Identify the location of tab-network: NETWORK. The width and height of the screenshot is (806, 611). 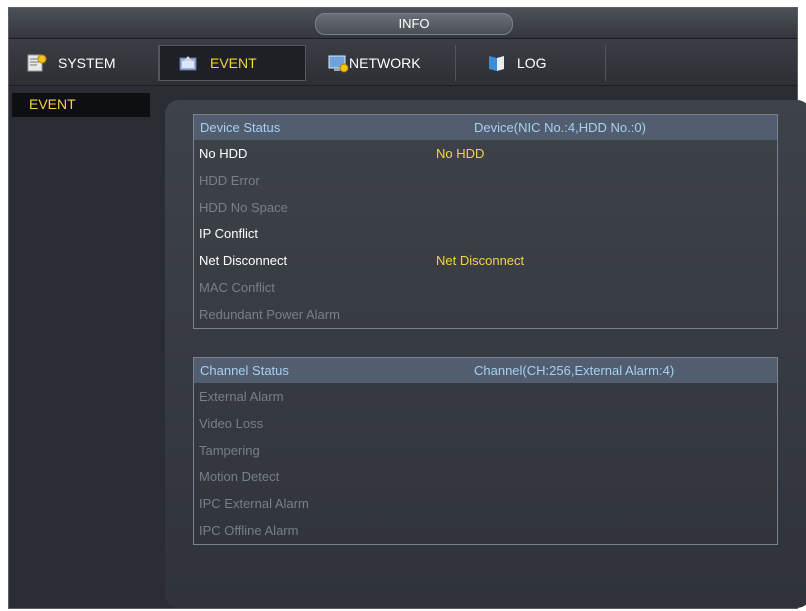
(382, 63).